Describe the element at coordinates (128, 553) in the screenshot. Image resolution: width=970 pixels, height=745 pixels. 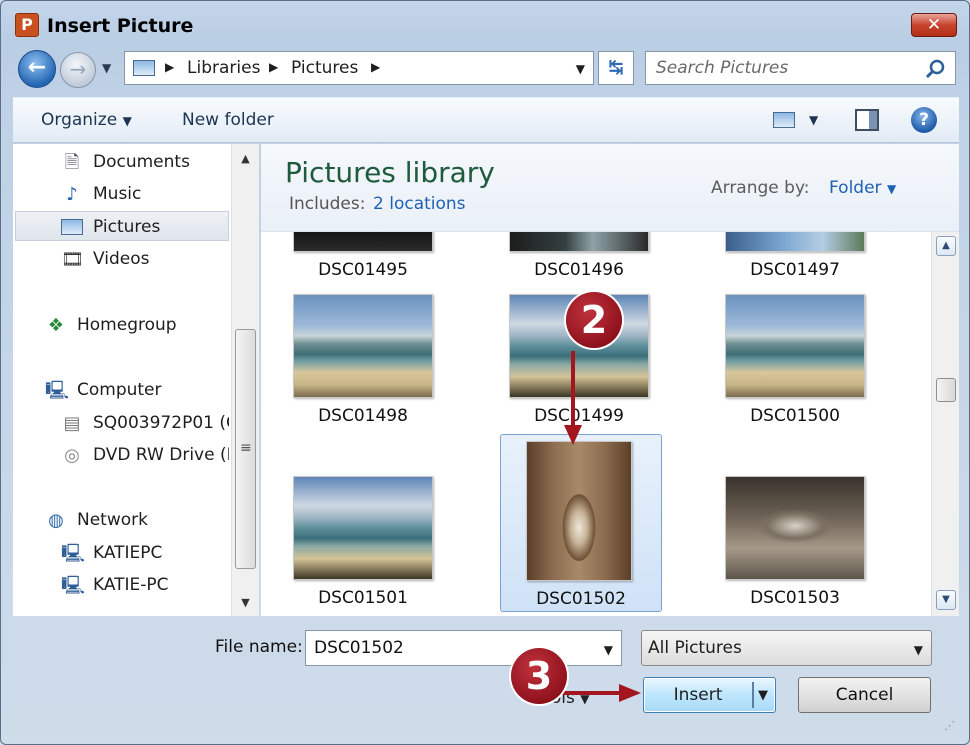
I see `nav-item-label: KATIEPC` at that location.